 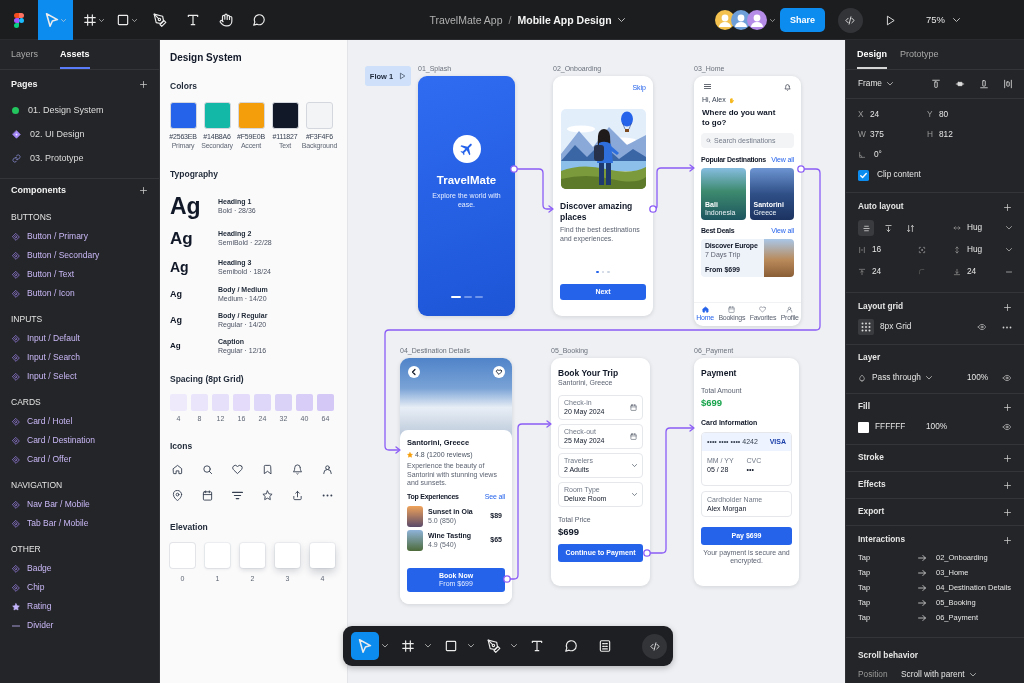 I want to click on component-item: Button / Primary, so click(x=79, y=236).